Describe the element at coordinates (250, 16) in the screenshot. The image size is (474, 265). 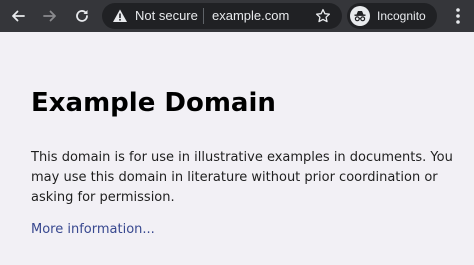
I see `url-text: example.com` at that location.